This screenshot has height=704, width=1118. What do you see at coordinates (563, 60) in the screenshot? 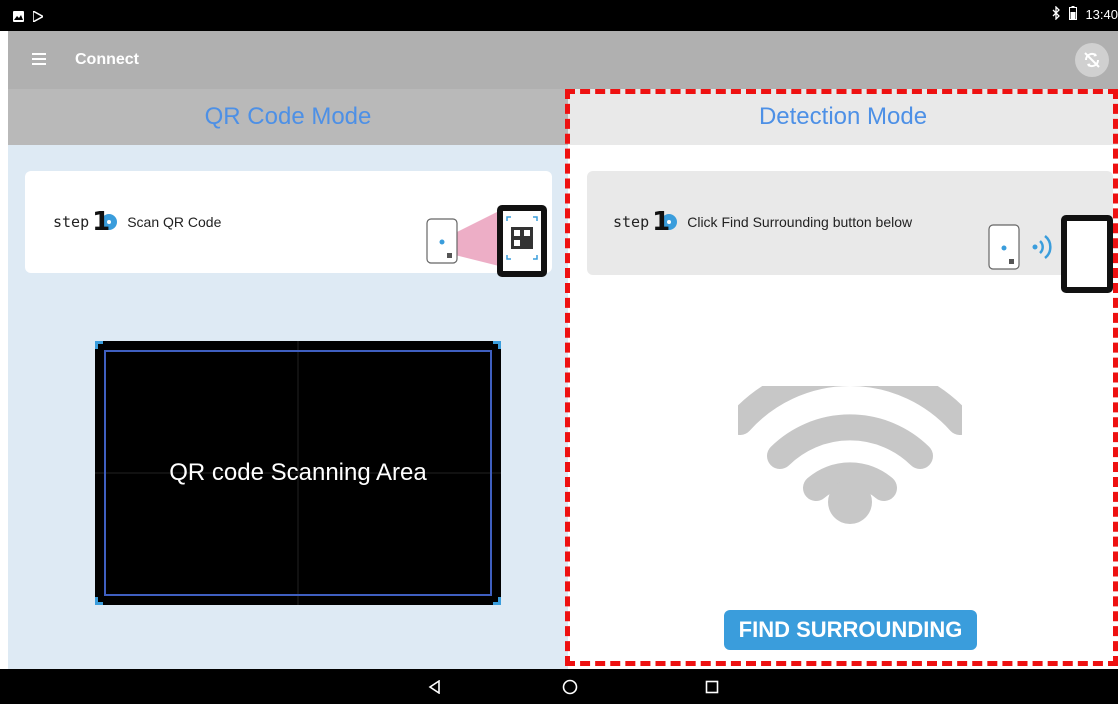
I see `app-bar: Connect` at bounding box center [563, 60].